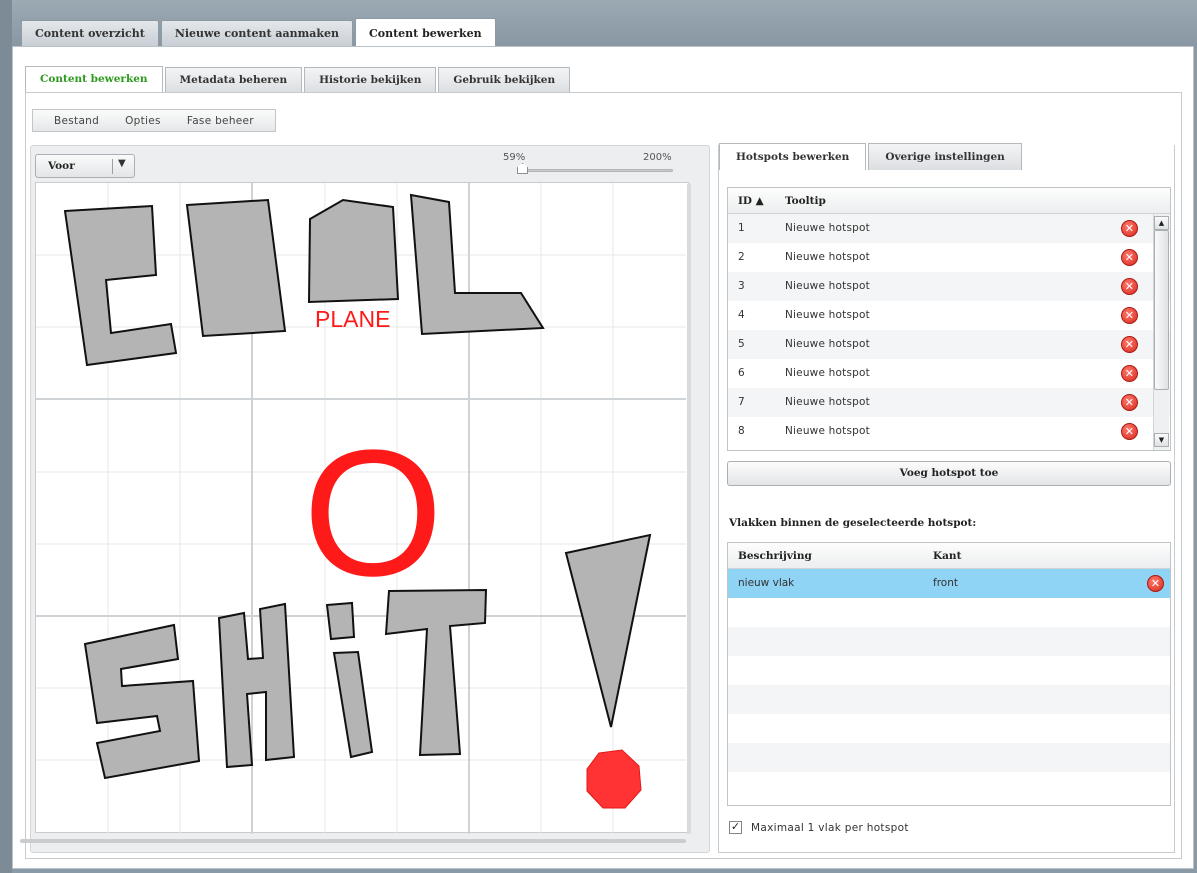 Image resolution: width=1197 pixels, height=873 pixels. I want to click on table-row: 5 Nieuwe hotspot ✕, so click(949, 344).